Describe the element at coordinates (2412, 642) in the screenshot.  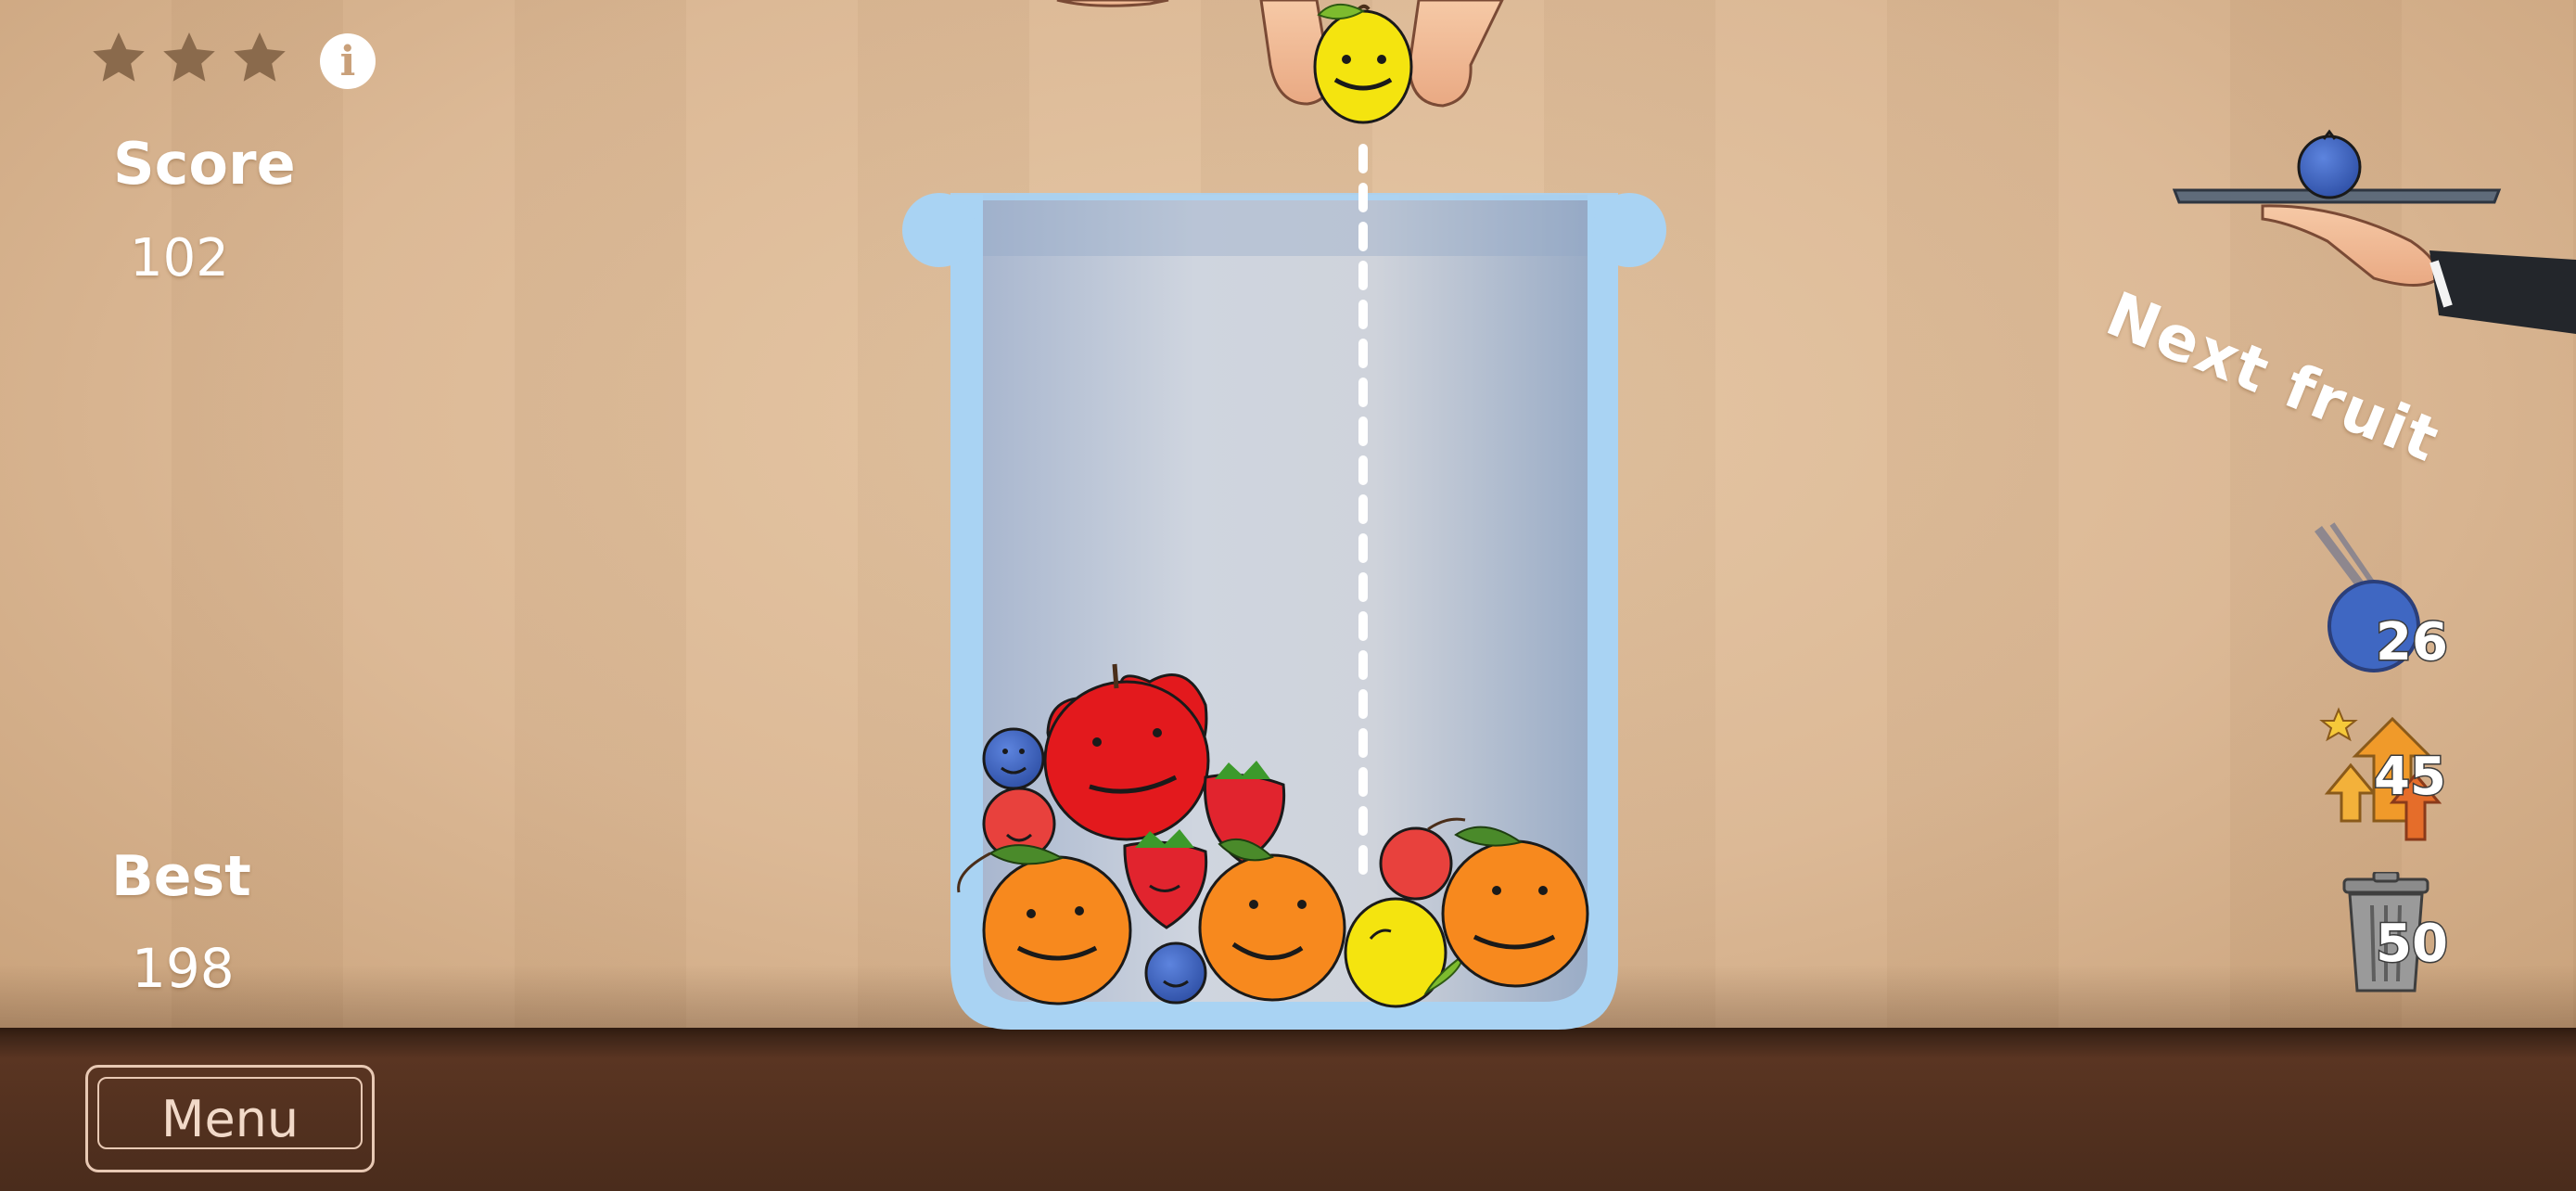
I see `powerup-count: 26` at that location.